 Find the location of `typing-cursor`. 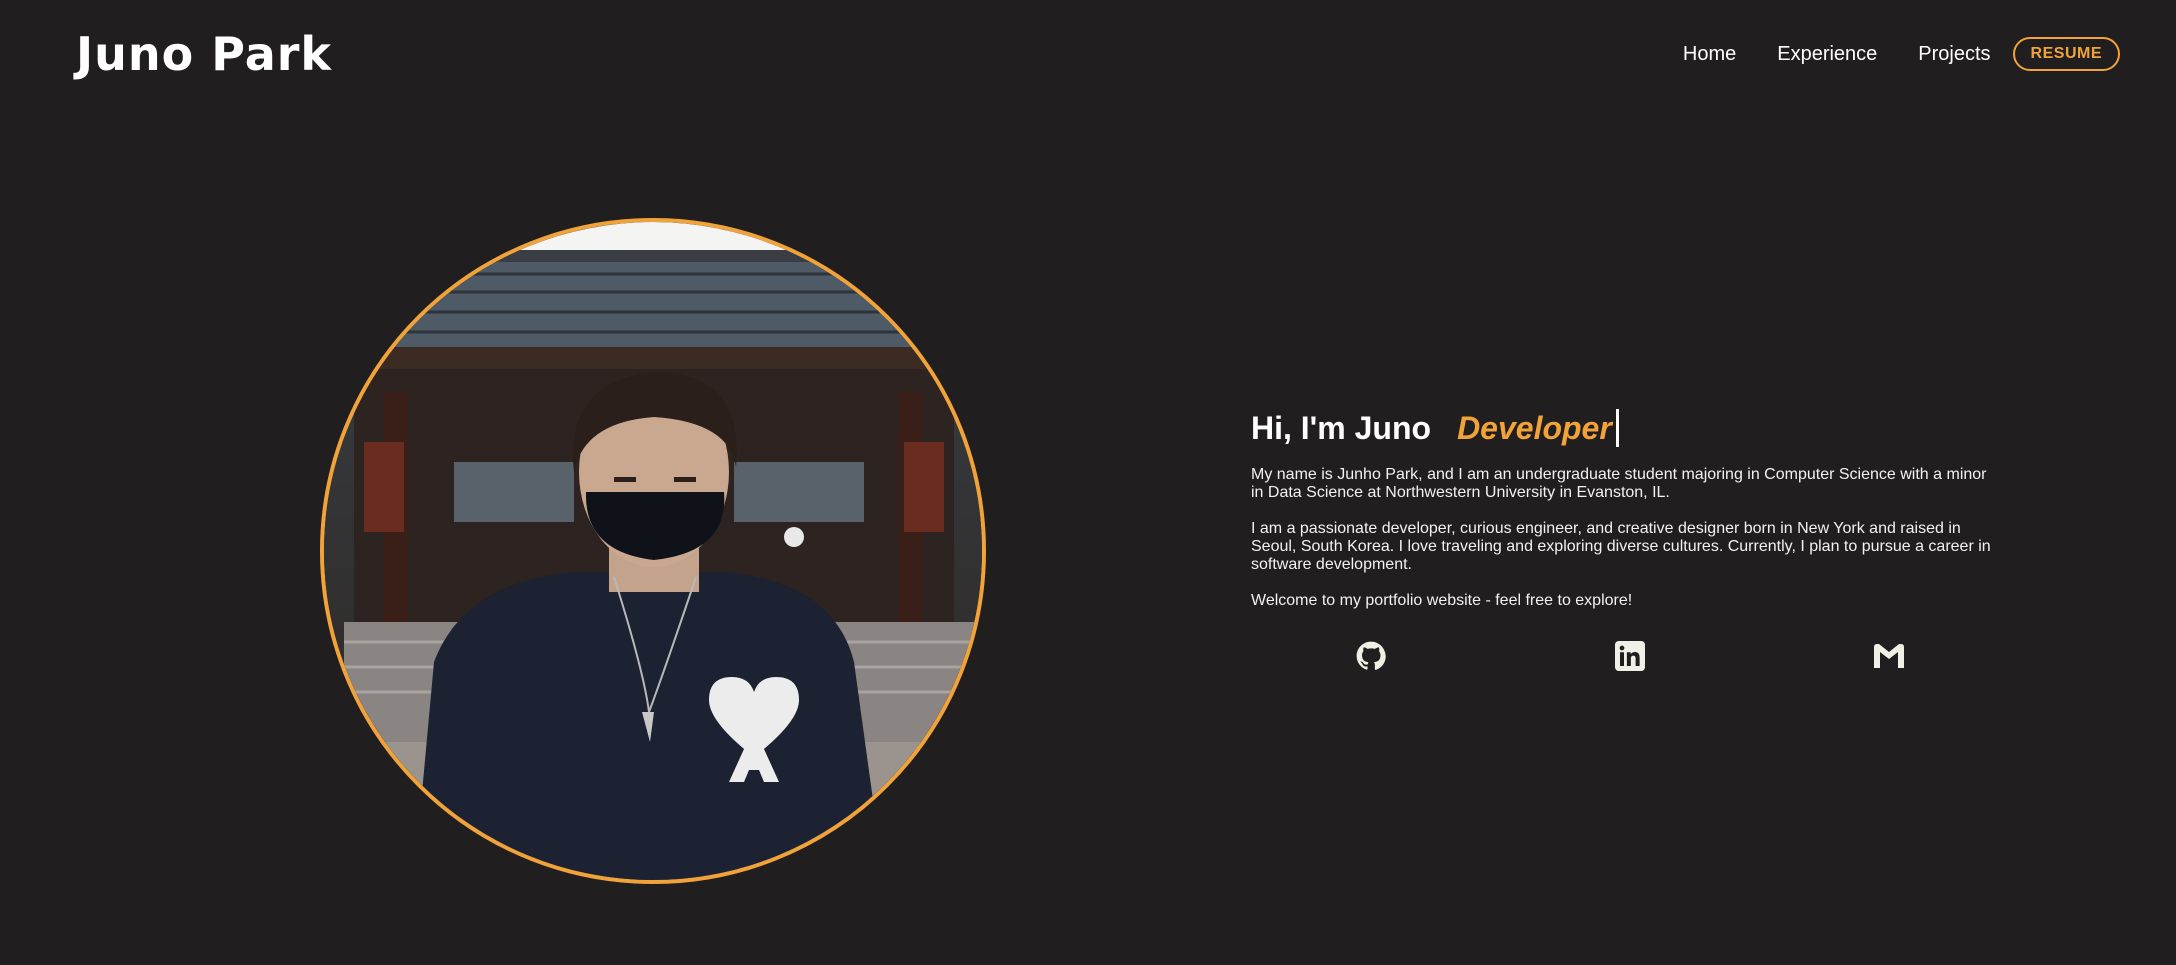

typing-cursor is located at coordinates (1617, 428).